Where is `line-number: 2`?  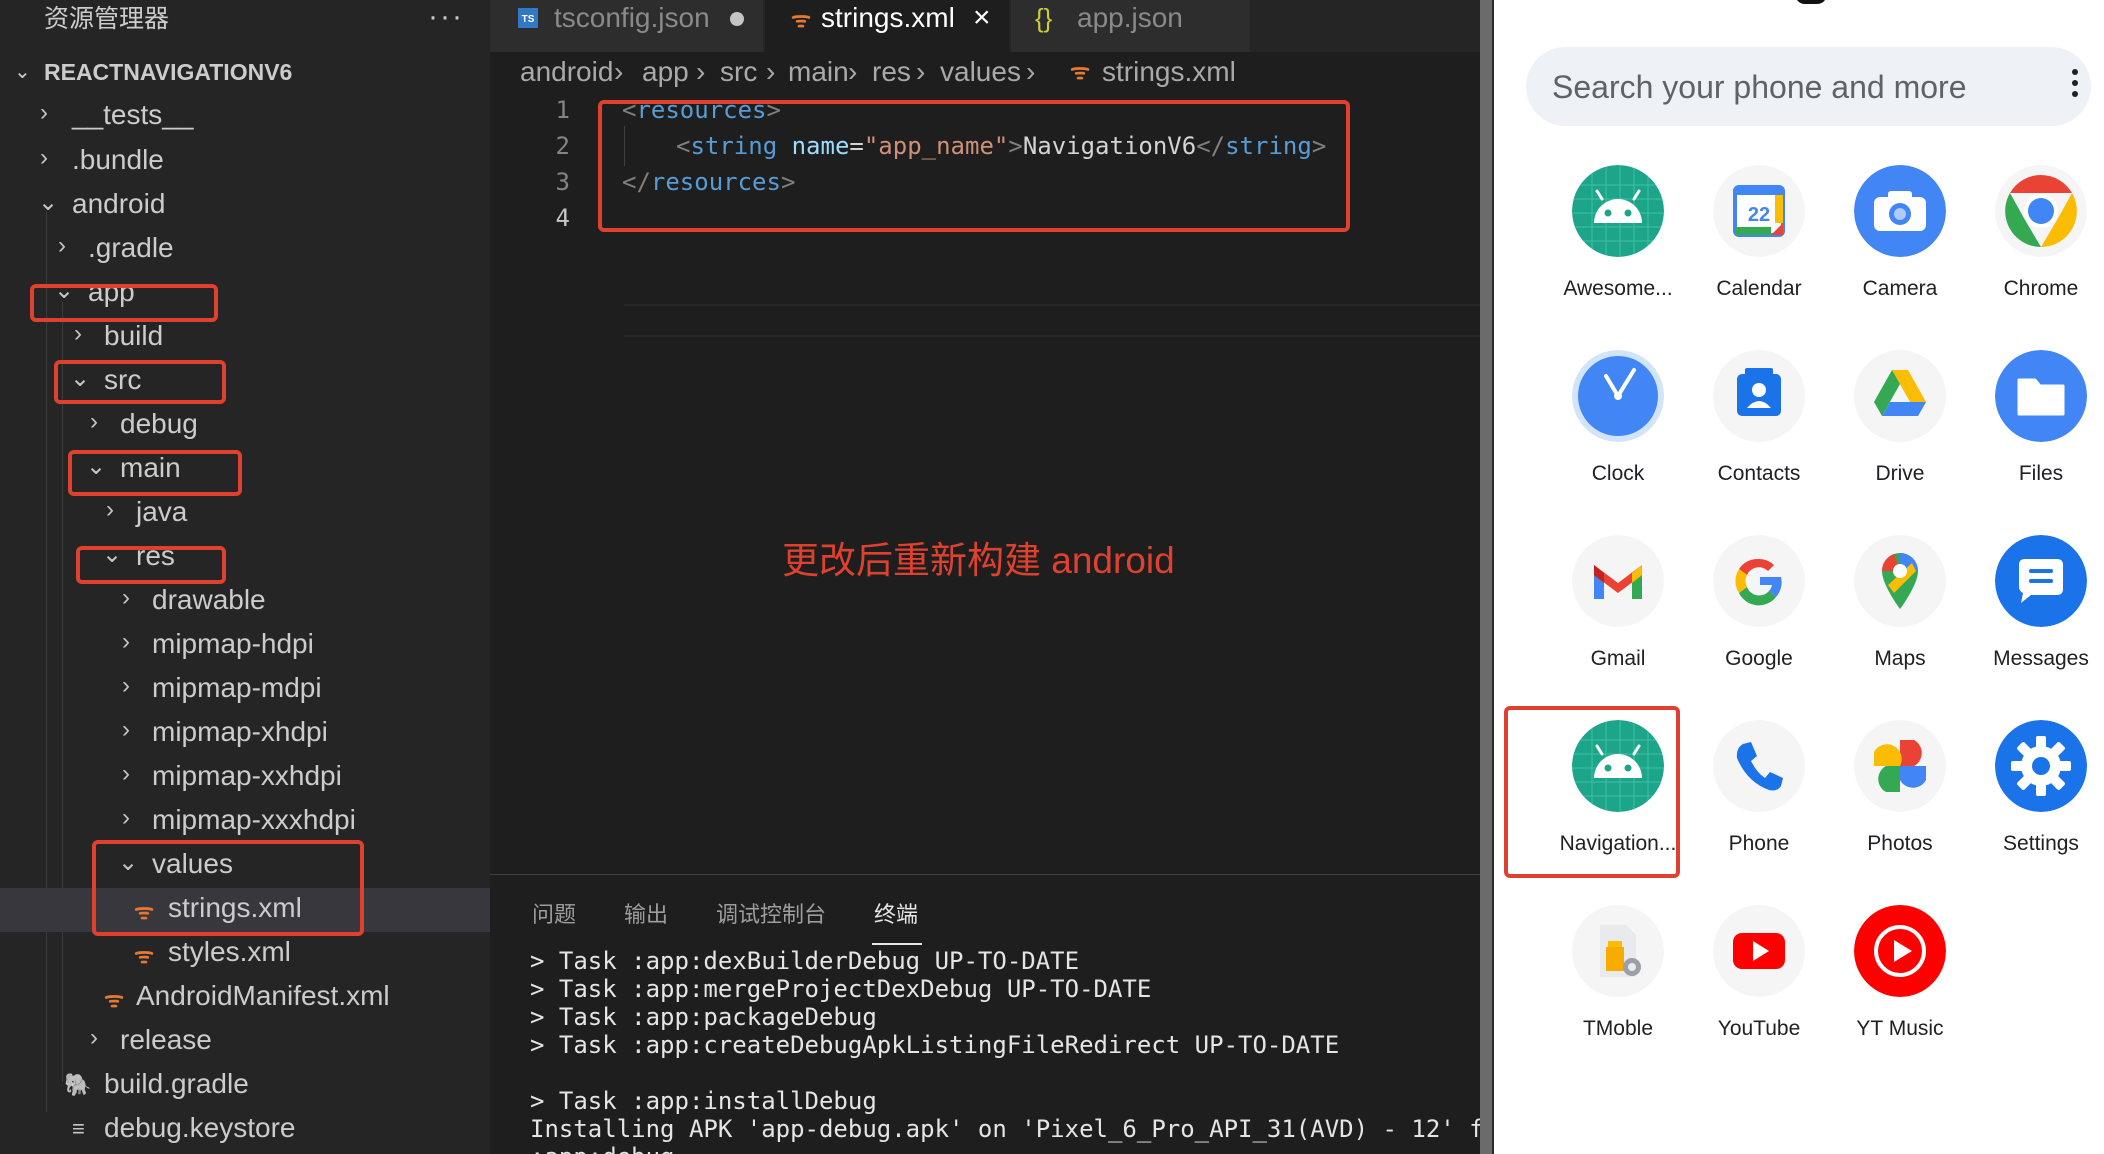
line-number: 2 is located at coordinates (562, 146).